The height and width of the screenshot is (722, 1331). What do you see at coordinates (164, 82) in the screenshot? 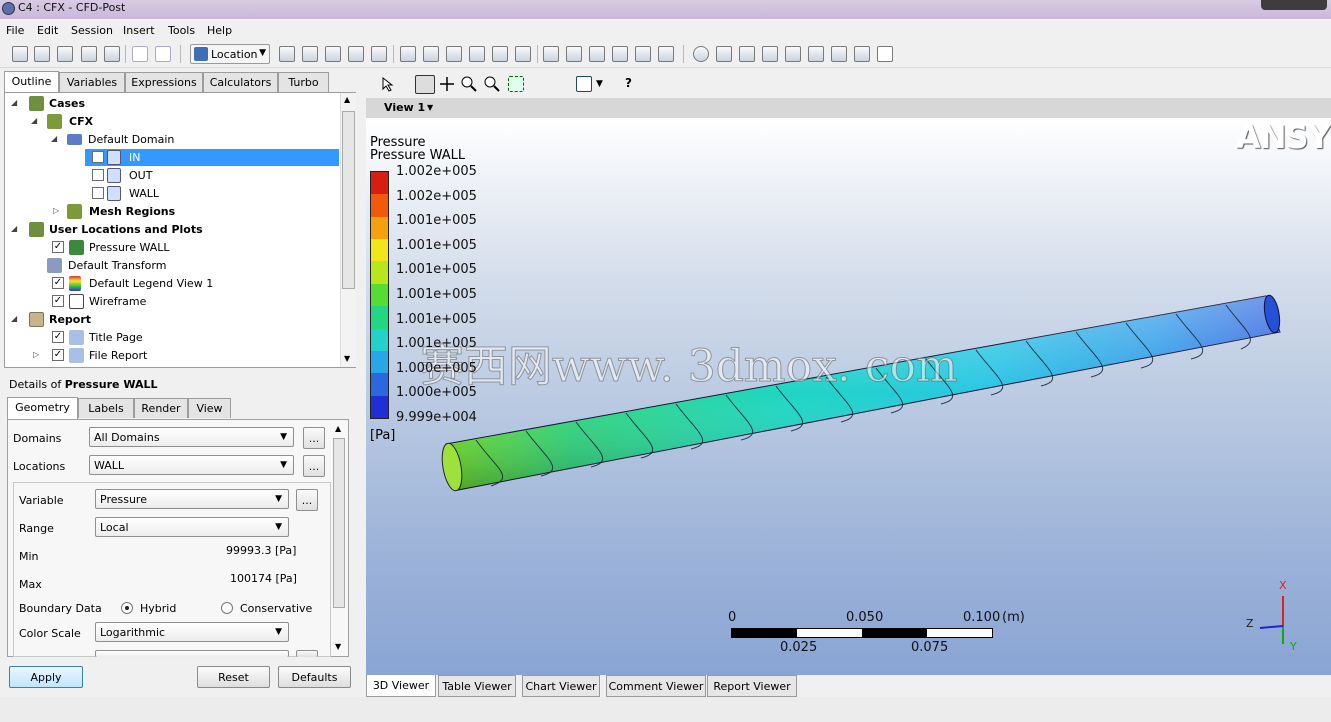
I see `tab-expressions: Expressions` at bounding box center [164, 82].